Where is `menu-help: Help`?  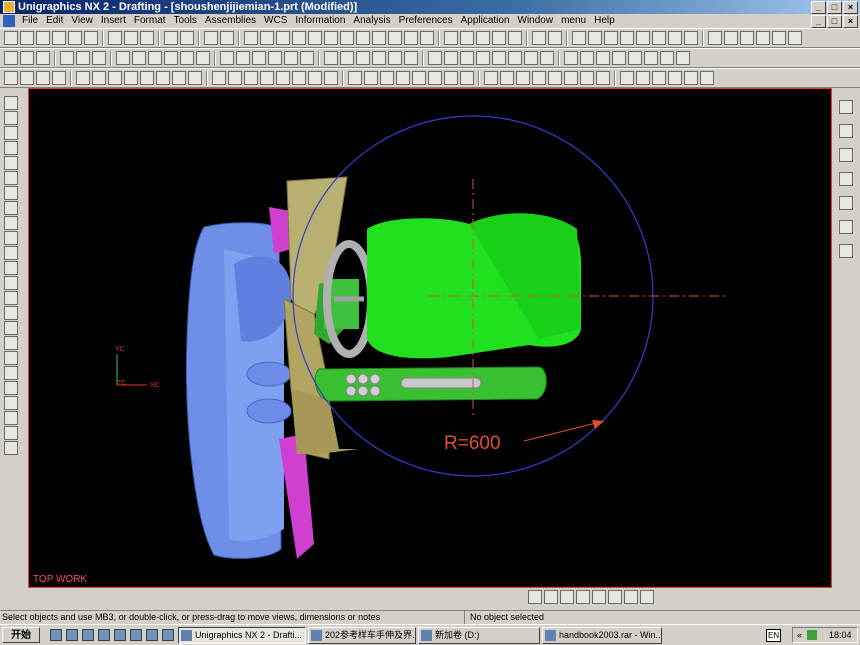
menu-help: Help is located at coordinates (604, 21).